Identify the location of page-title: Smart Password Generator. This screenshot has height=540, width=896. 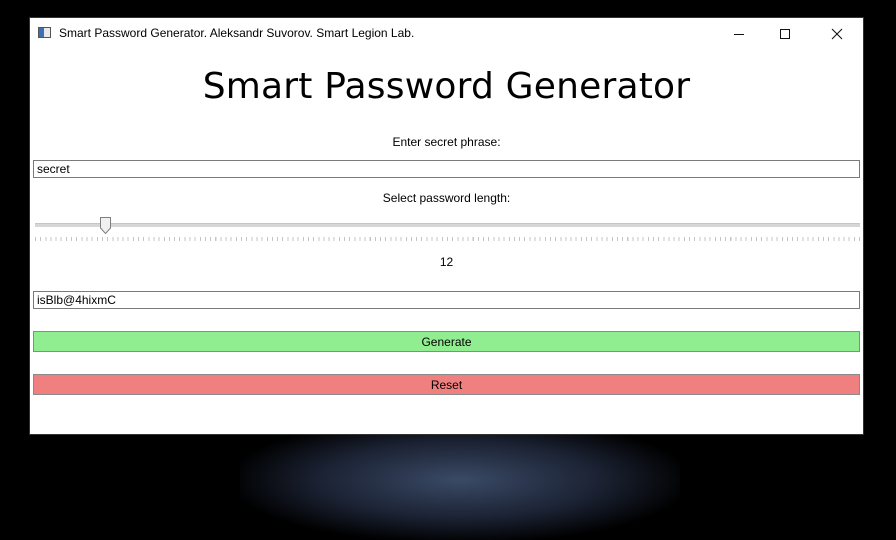
(446, 86).